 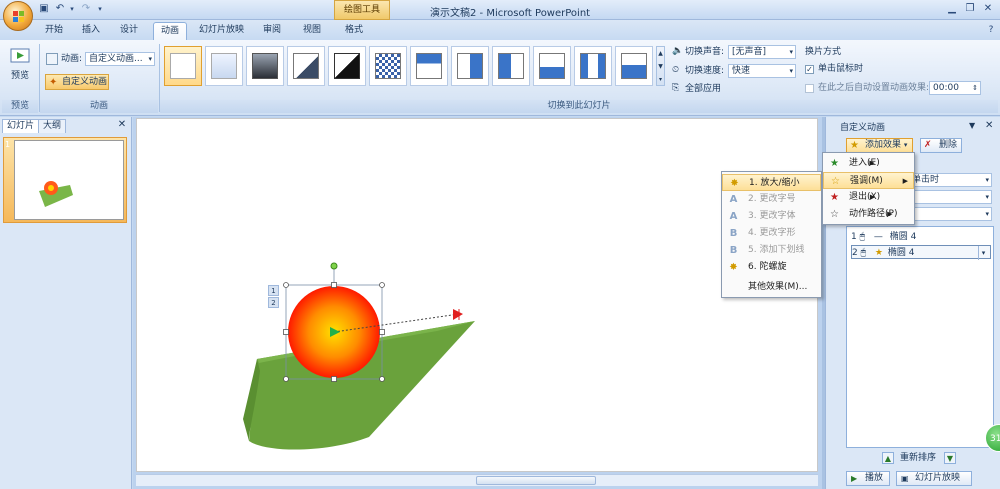 What do you see at coordinates (224, 66) in the screenshot?
I see `transition-fade` at bounding box center [224, 66].